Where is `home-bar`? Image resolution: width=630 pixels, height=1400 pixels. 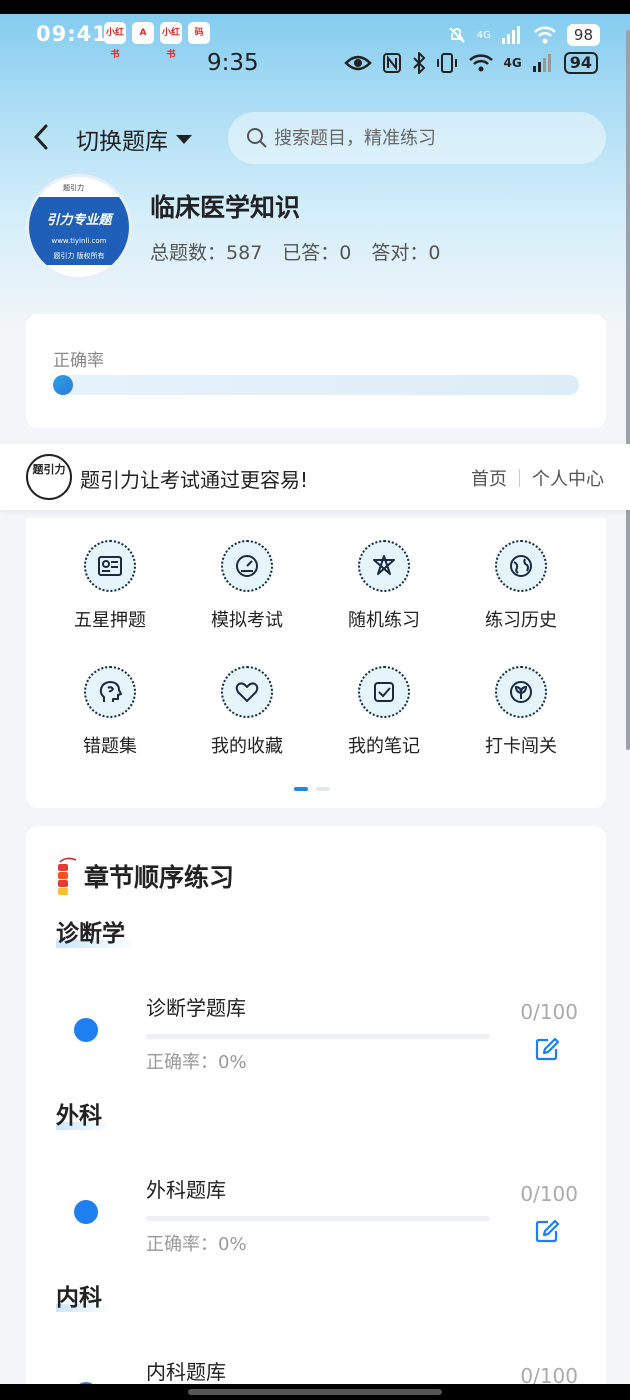
home-bar is located at coordinates (315, 1392).